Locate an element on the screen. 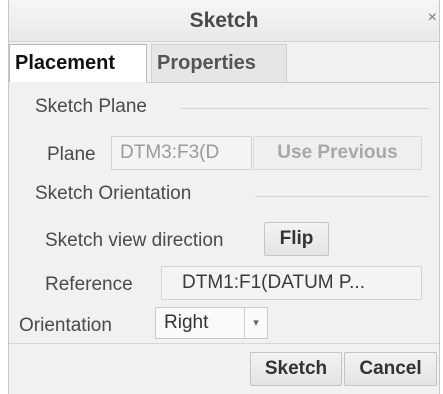 The height and width of the screenshot is (394, 443). plane-field: DTM3:F3(D is located at coordinates (181, 153).